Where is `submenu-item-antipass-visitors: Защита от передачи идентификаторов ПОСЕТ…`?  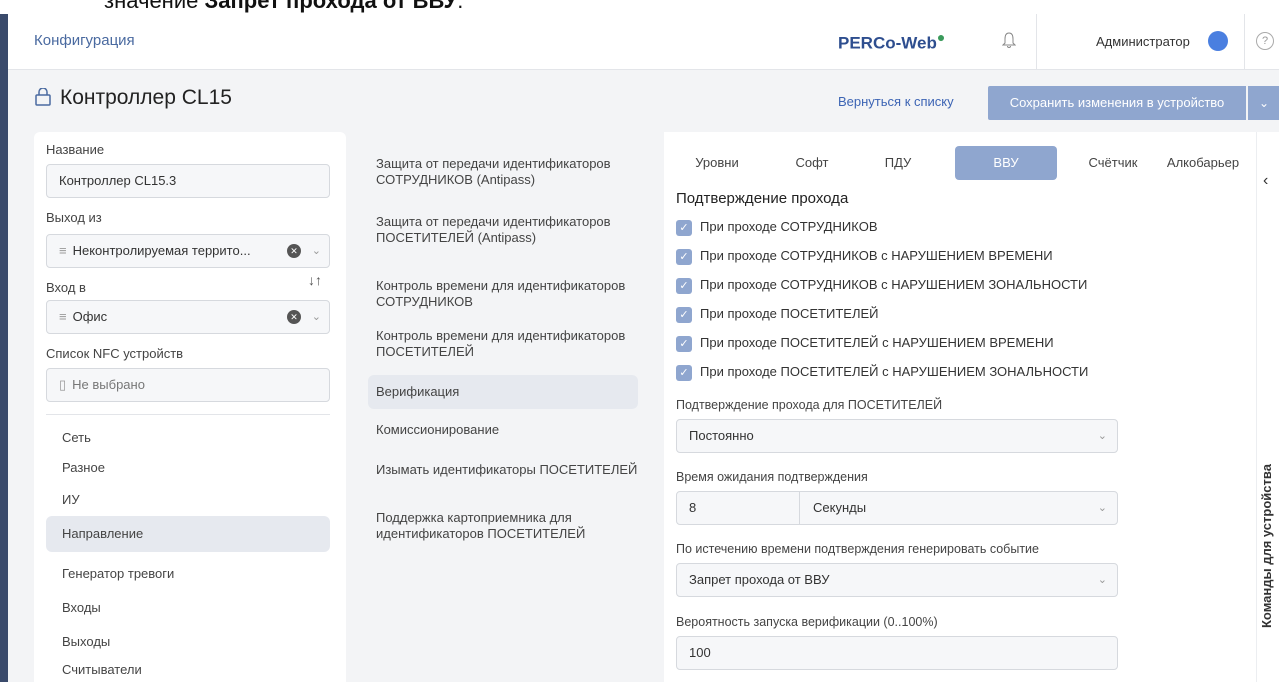
submenu-item-antipass-visitors: Защита от передачи идентификаторов ПОСЕТ… is located at coordinates (508, 230).